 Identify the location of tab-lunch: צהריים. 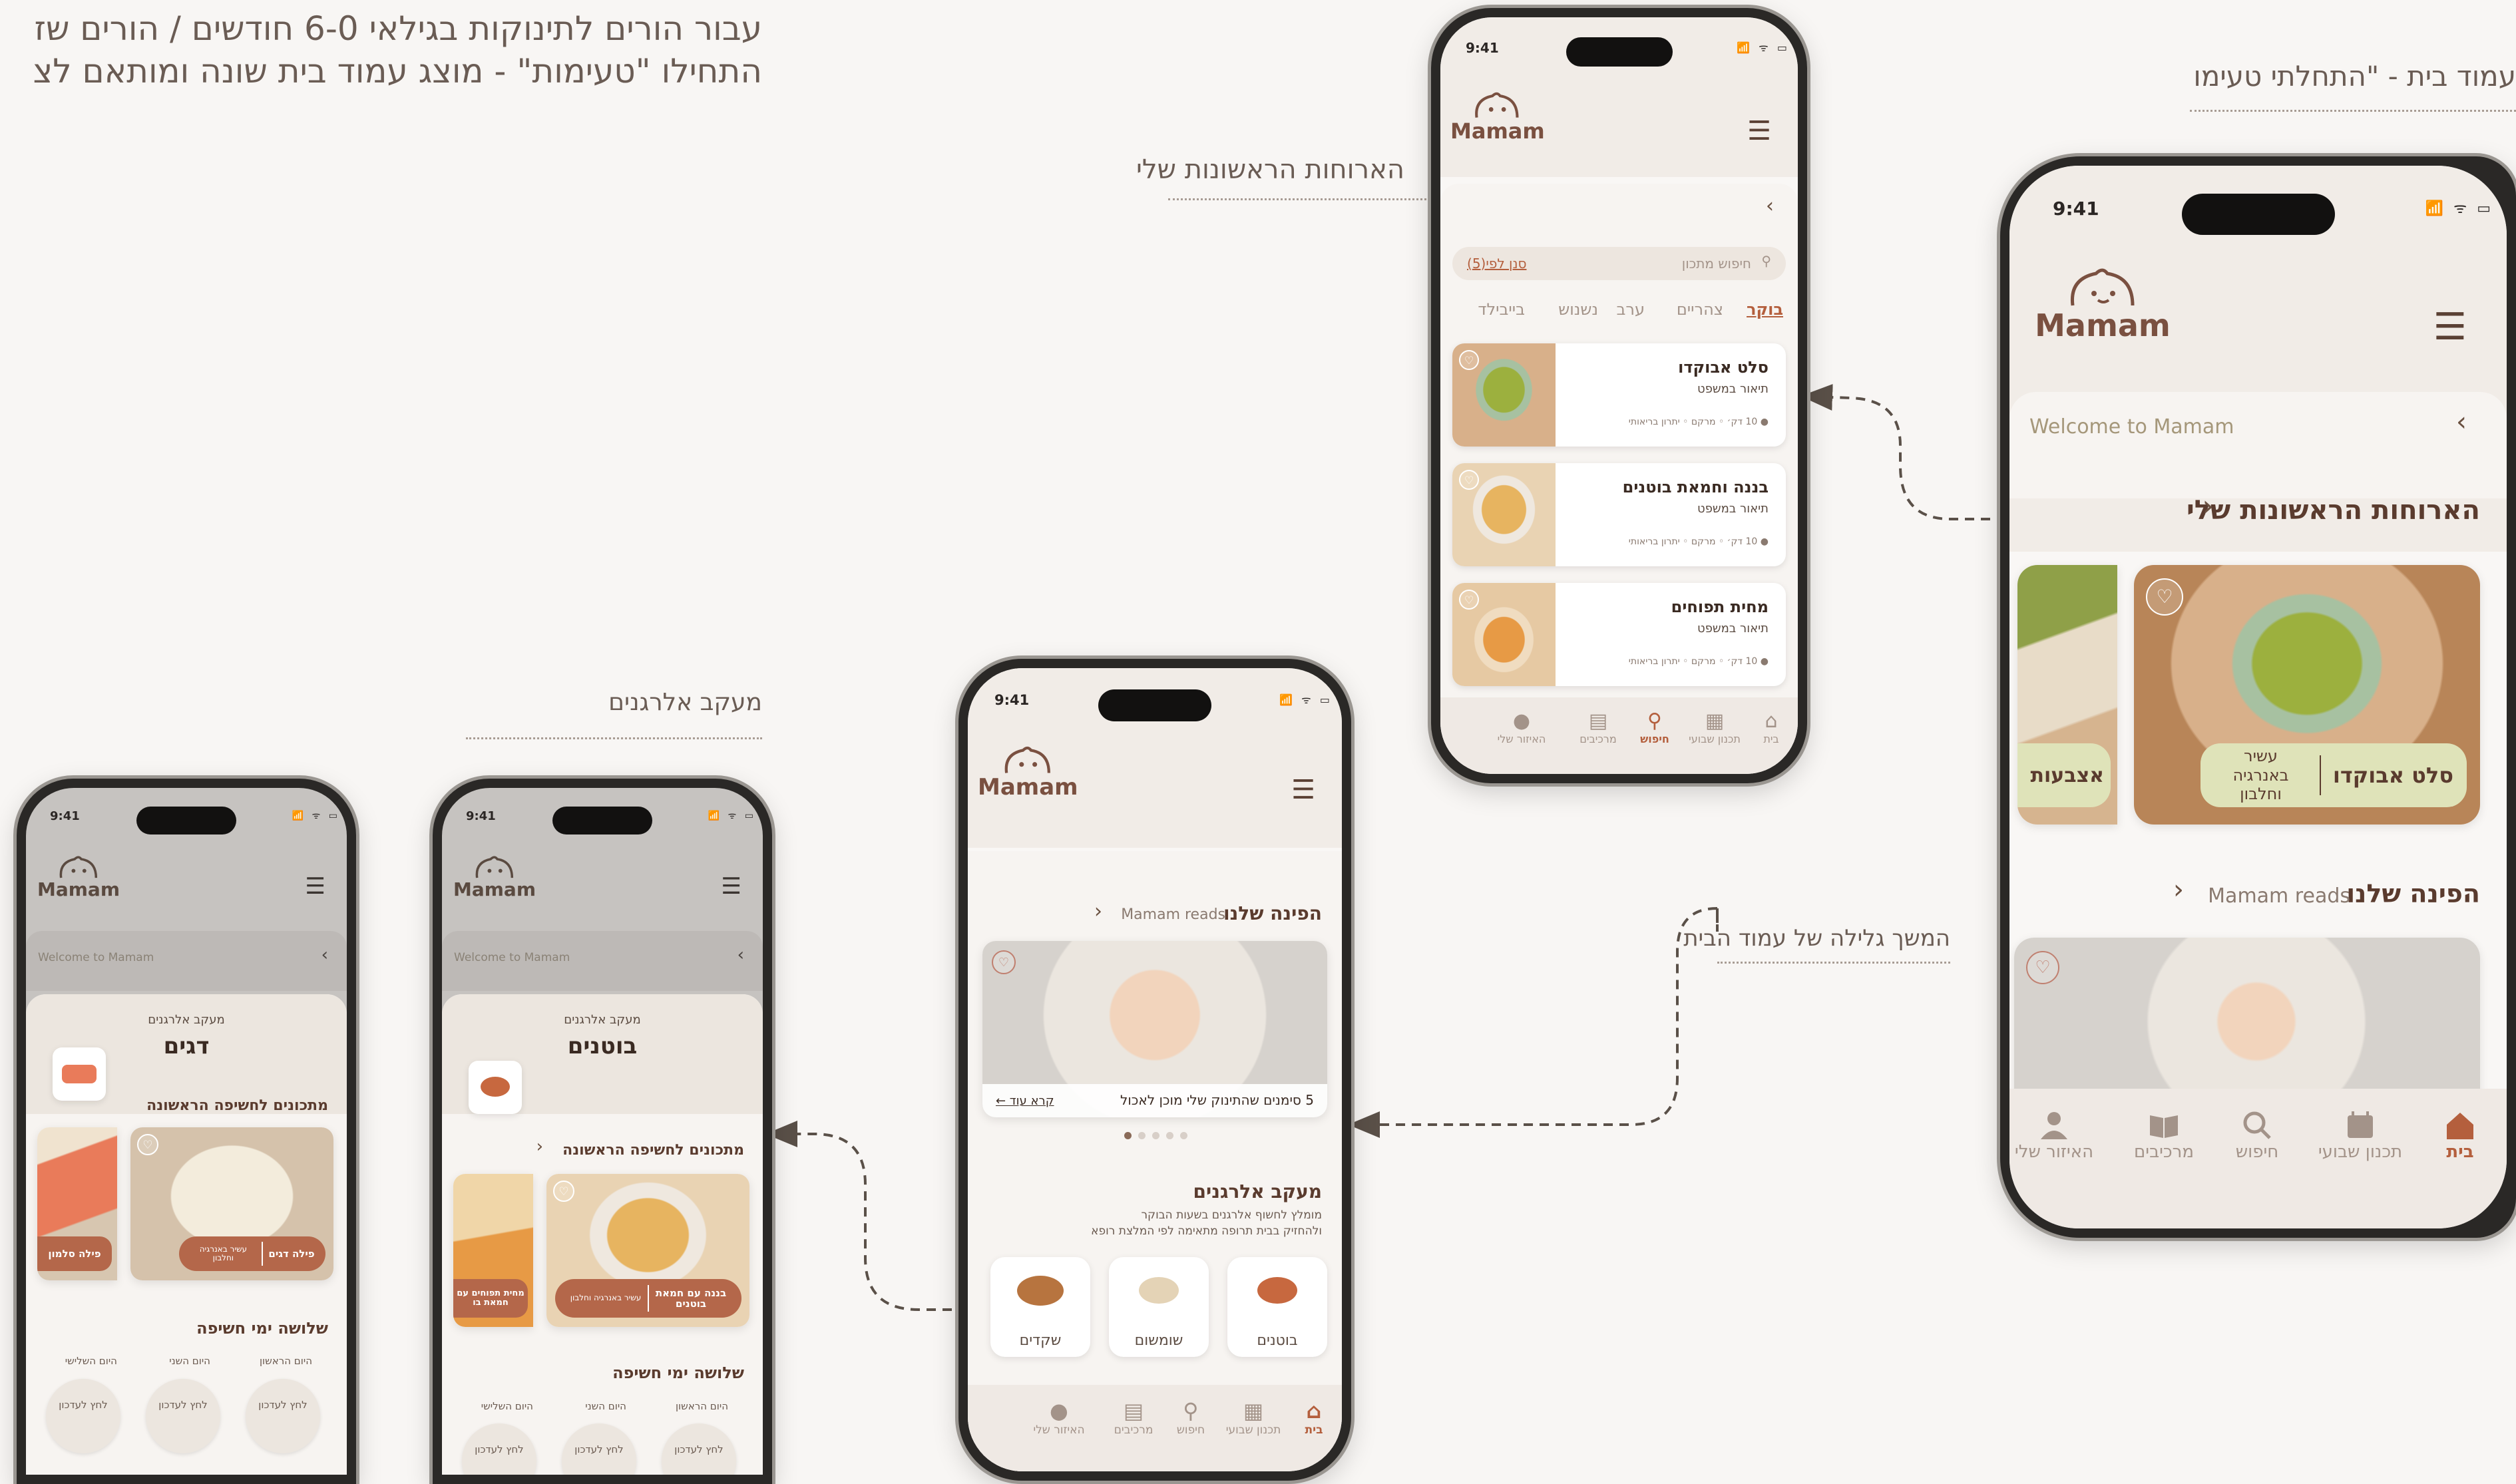
(1700, 309).